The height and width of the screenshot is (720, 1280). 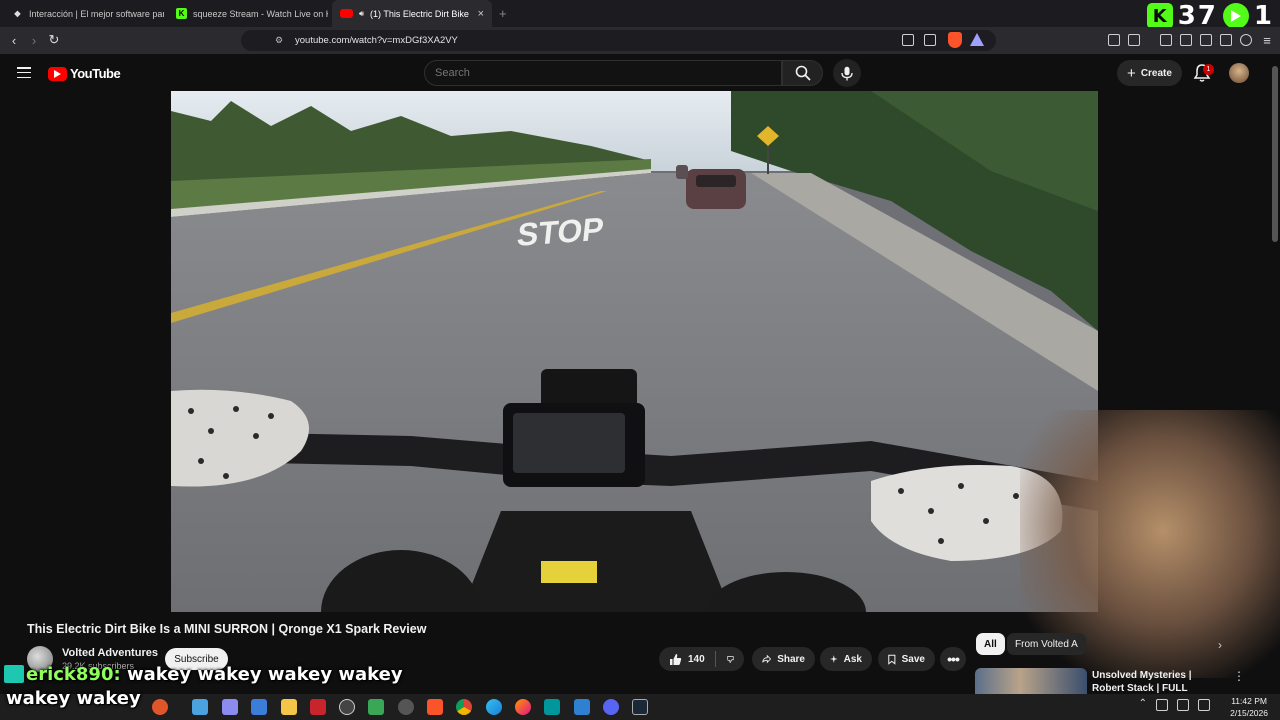 I want to click on thumbs-down-icon, so click(x=730, y=659).